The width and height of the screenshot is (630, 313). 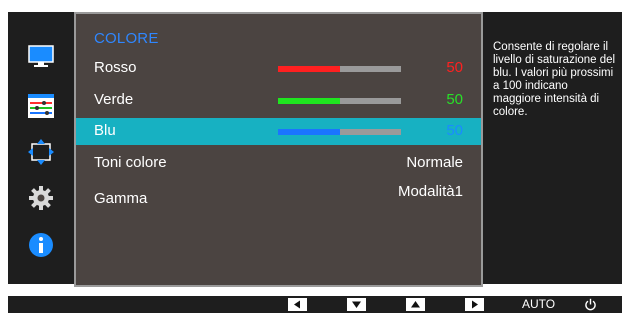 I want to click on menu-item-rosso: Rosso 50, so click(x=278, y=68).